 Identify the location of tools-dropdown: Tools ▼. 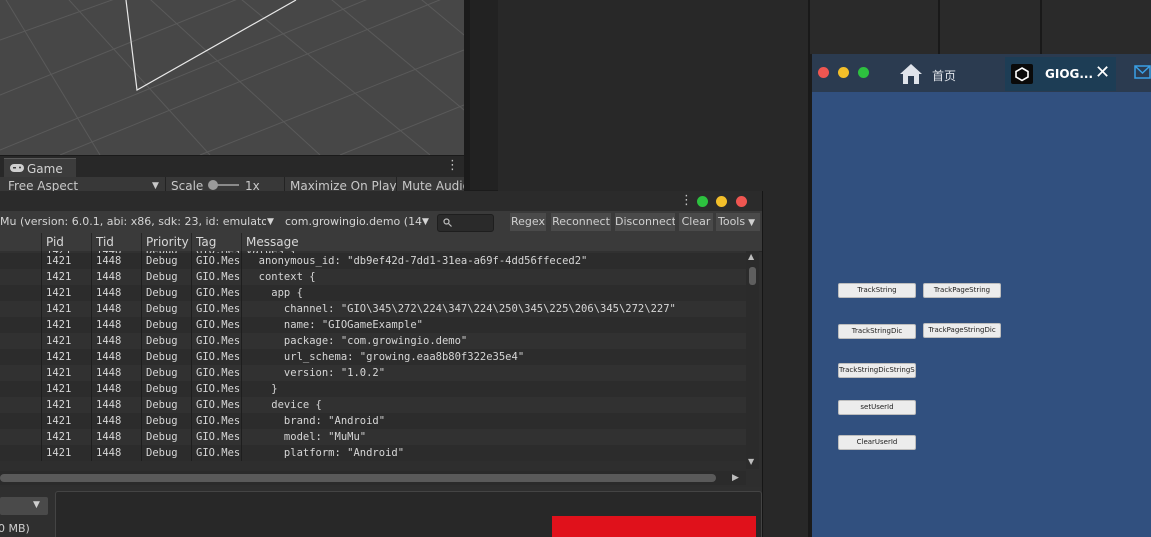
(738, 222).